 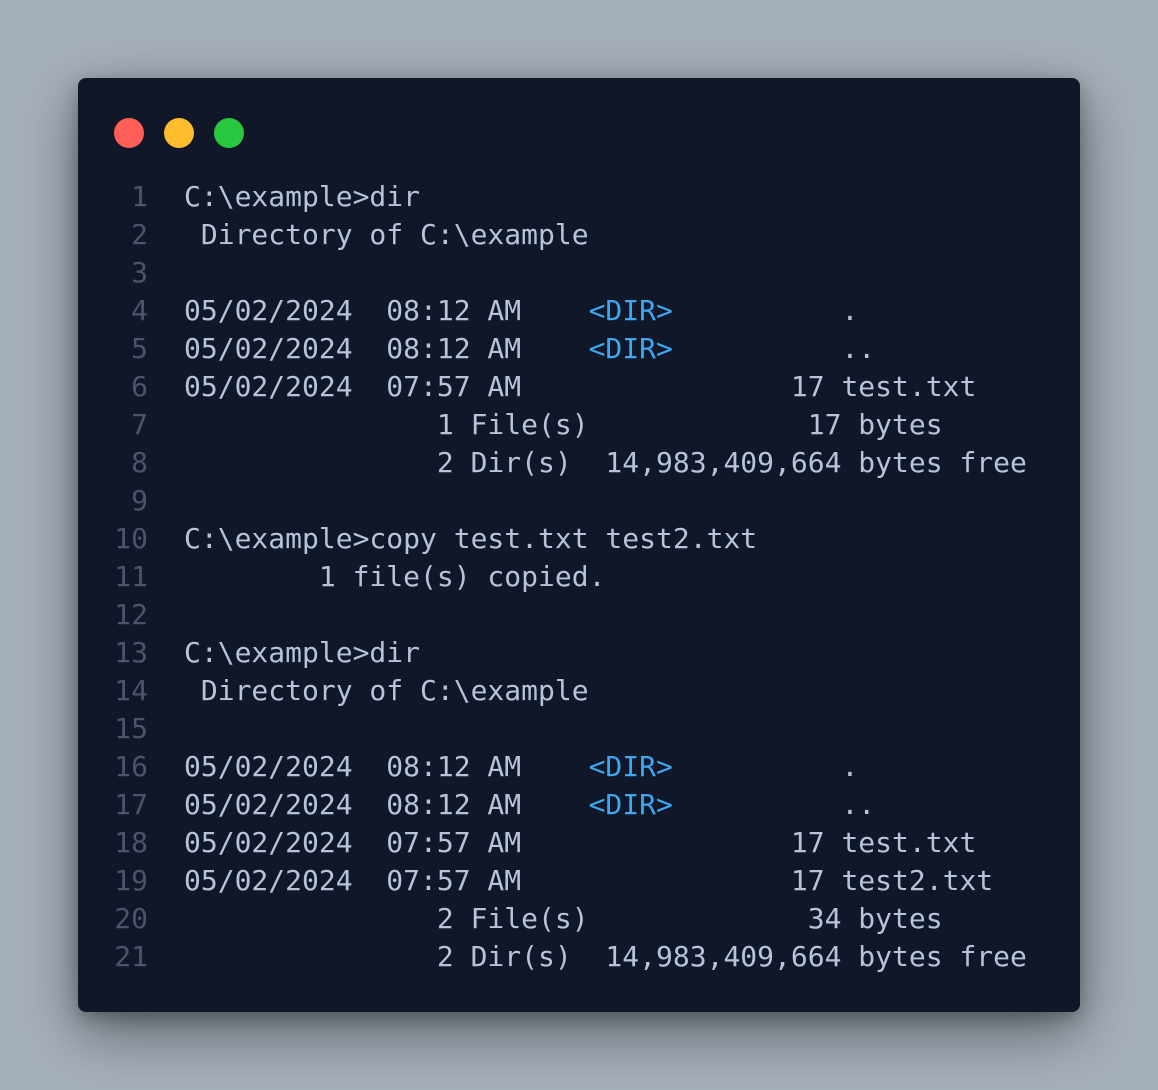 I want to click on line-text: 1 file(s) copied., so click(x=395, y=576).